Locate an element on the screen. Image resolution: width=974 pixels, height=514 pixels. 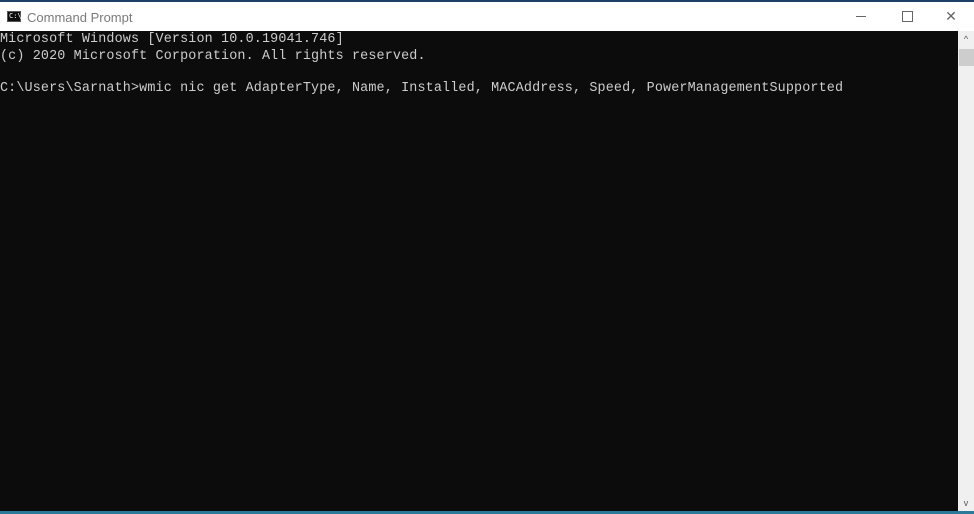
minimize-button is located at coordinates (861, 16).